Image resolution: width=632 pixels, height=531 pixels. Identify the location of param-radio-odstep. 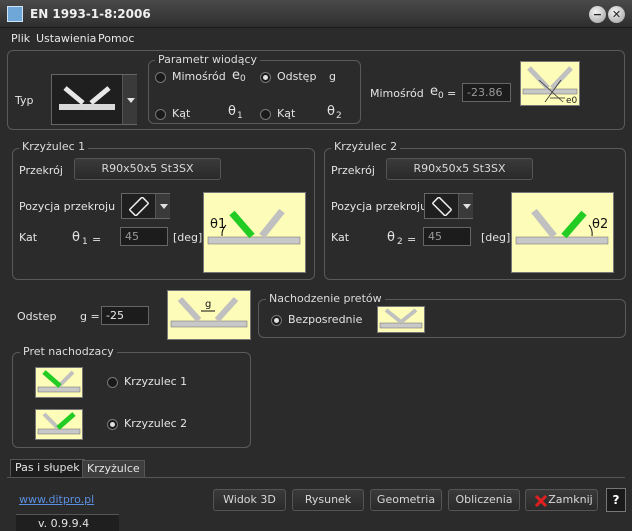
(265, 77).